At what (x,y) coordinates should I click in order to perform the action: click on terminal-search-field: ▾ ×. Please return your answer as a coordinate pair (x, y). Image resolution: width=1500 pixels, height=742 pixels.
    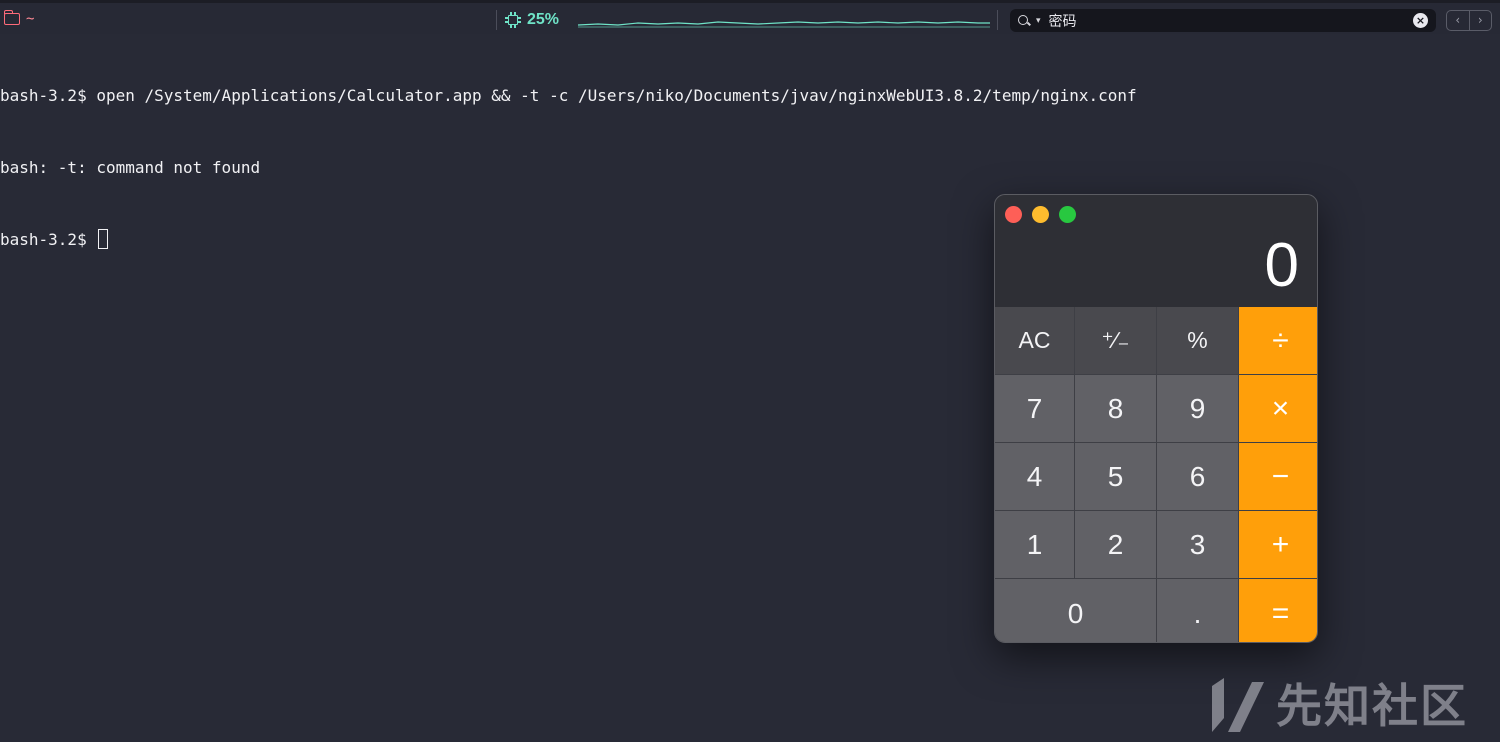
    Looking at the image, I should click on (1223, 20).